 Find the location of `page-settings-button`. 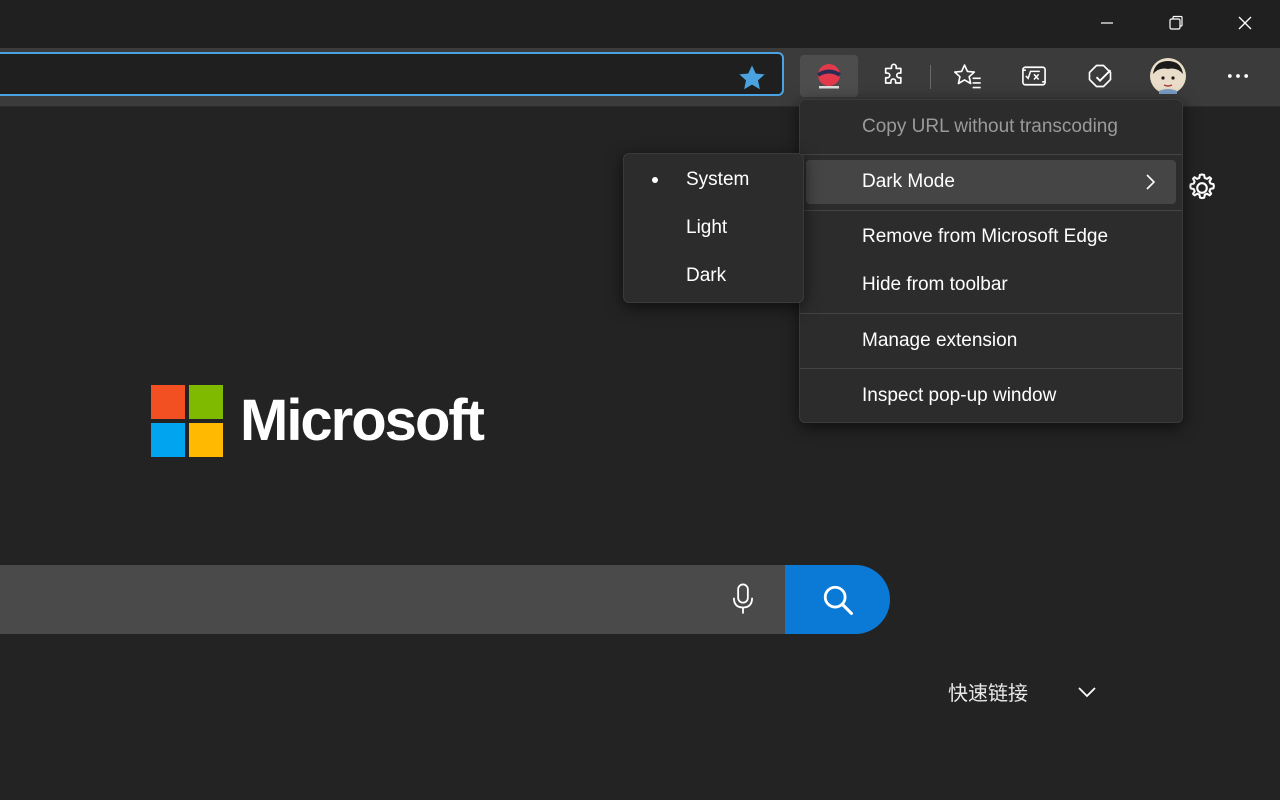

page-settings-button is located at coordinates (1202, 188).